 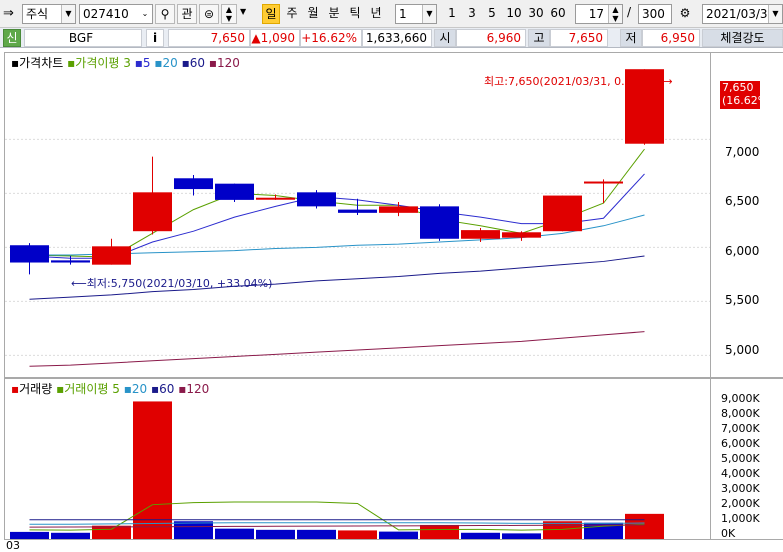 What do you see at coordinates (445, 38) in the screenshot?
I see `open-label: 시` at bounding box center [445, 38].